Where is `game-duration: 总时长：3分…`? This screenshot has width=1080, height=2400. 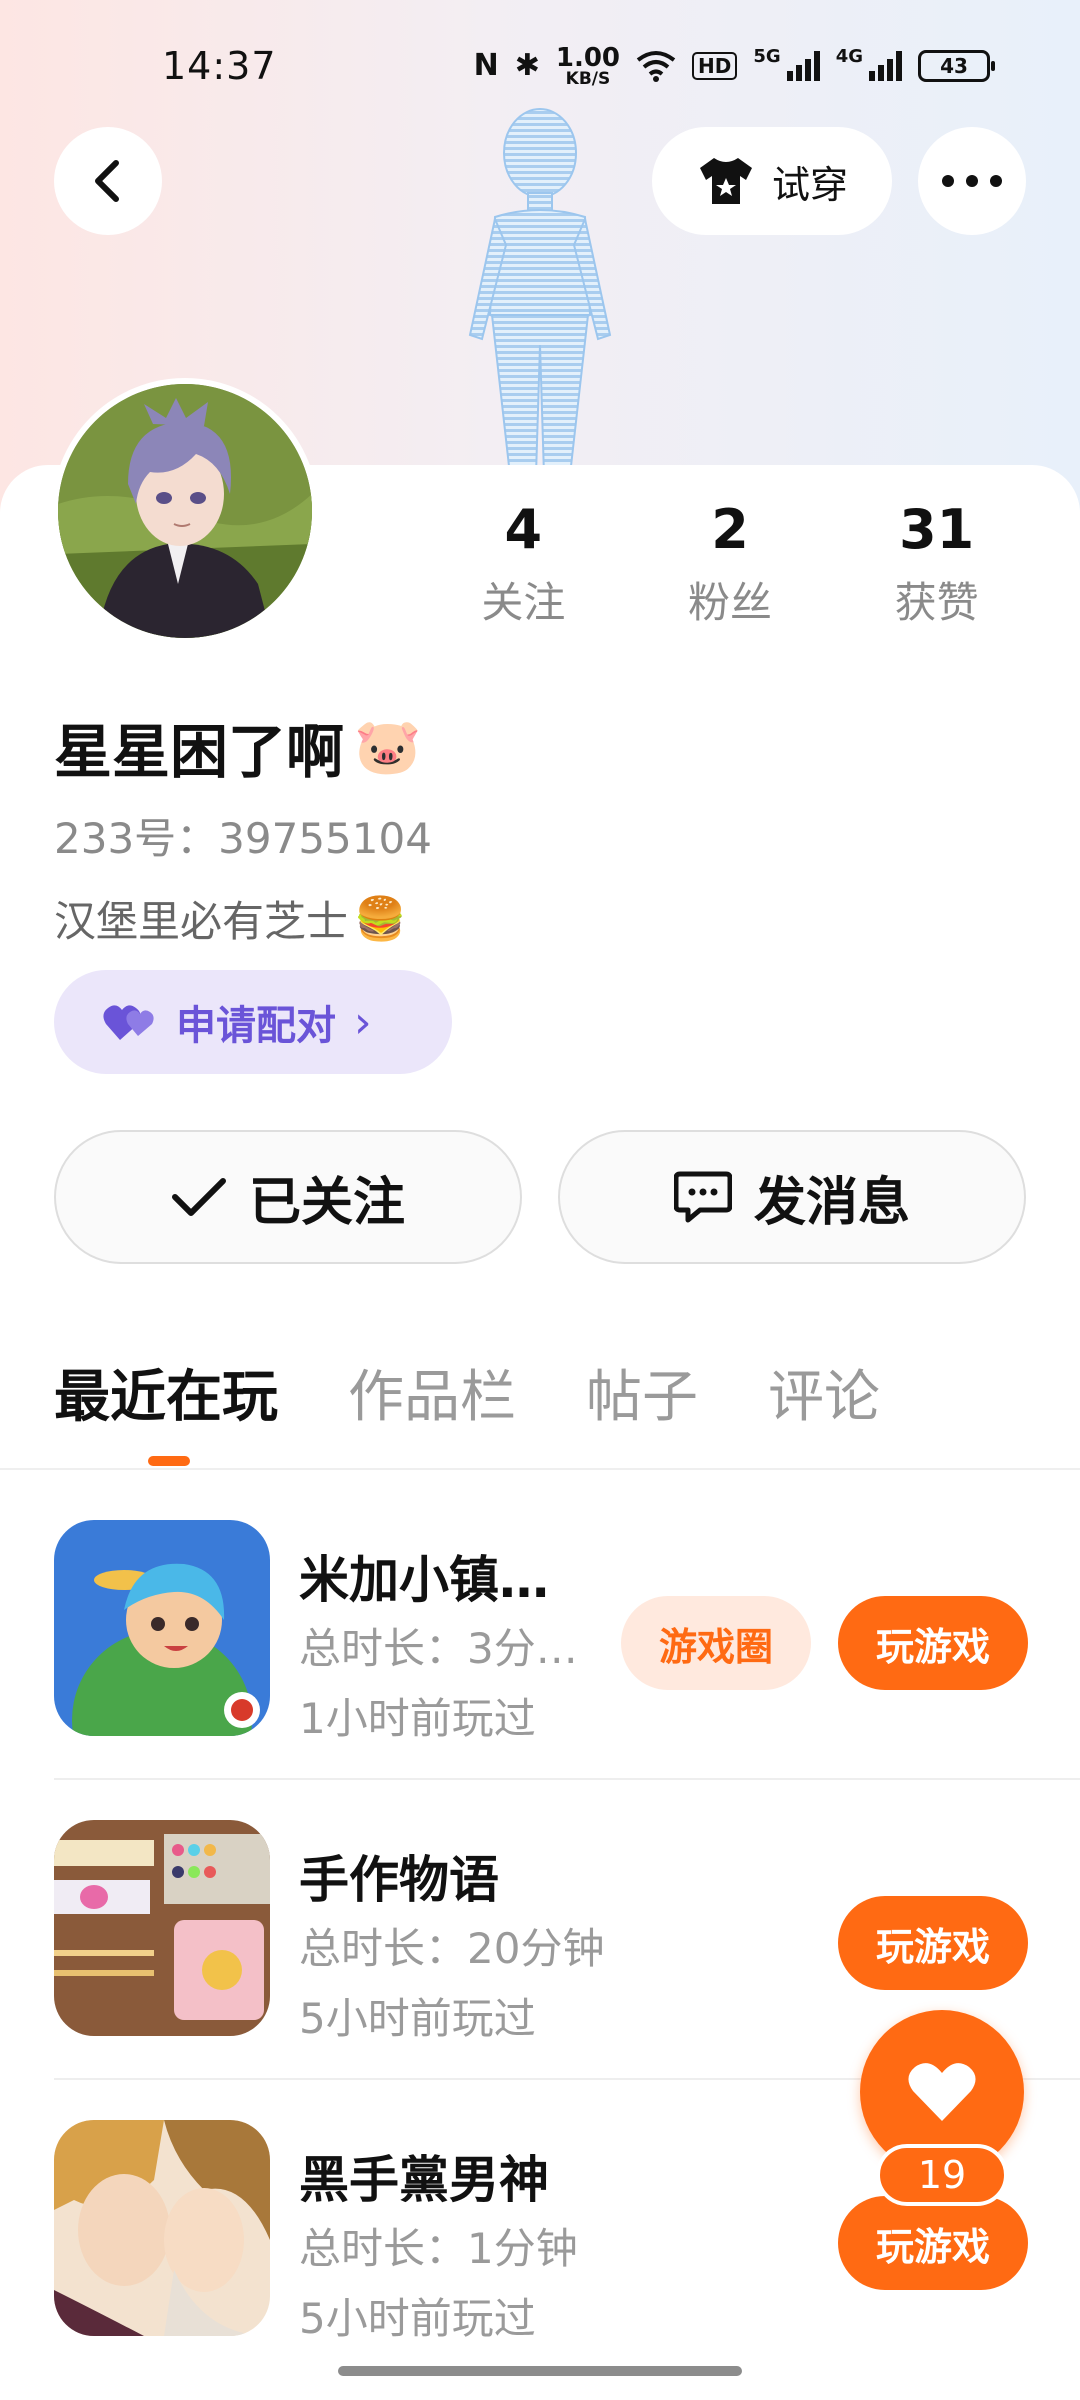
game-duration: 总时长：3分… is located at coordinates (438, 1648).